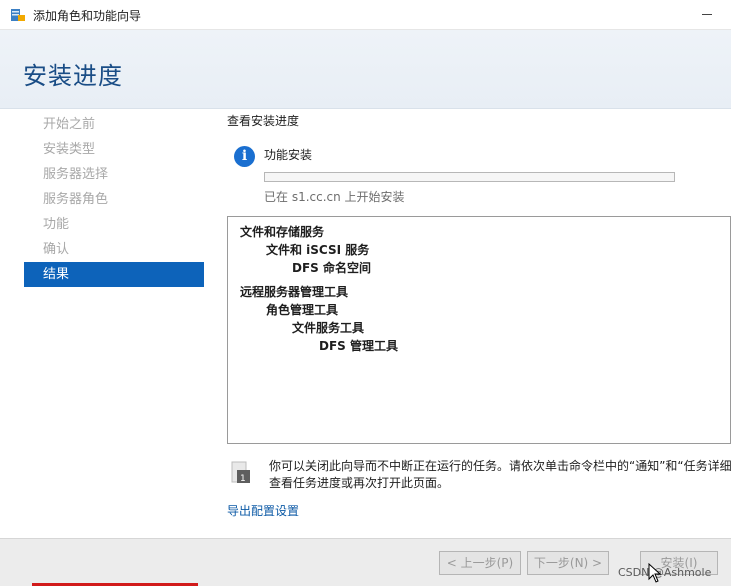 This screenshot has height=586, width=731. I want to click on wizard-footer: < 上一步(P) 下一步(N) > 安装(I) CSDN @Ashmole, so click(365, 562).